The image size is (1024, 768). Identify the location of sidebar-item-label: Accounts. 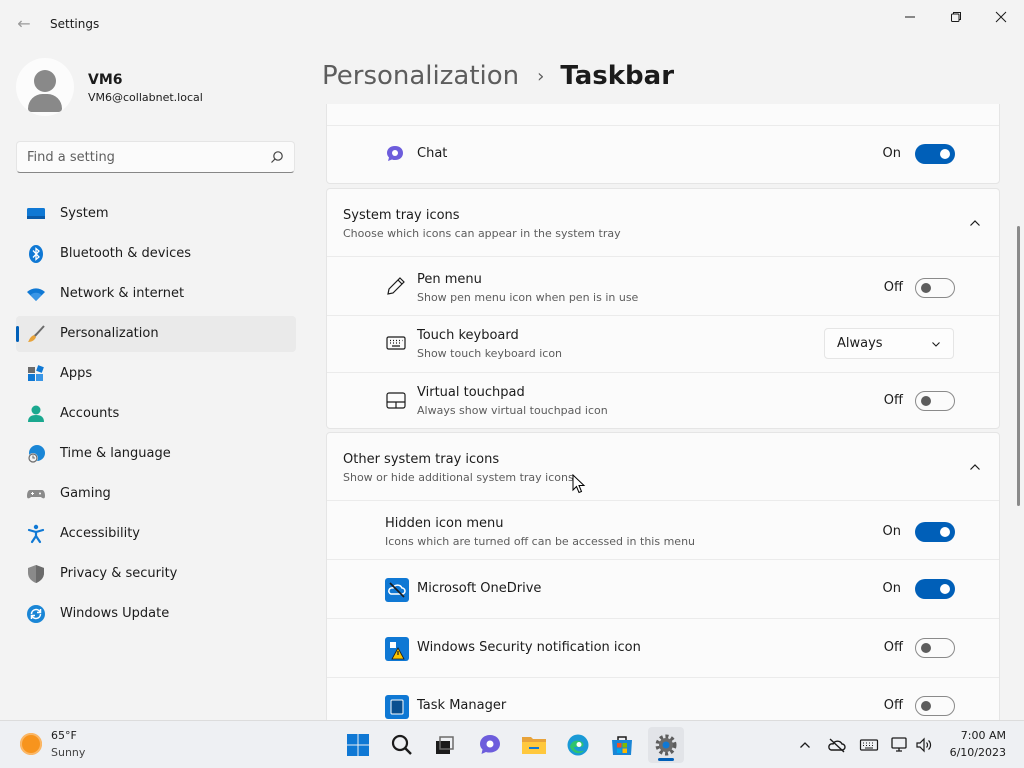
(90, 413).